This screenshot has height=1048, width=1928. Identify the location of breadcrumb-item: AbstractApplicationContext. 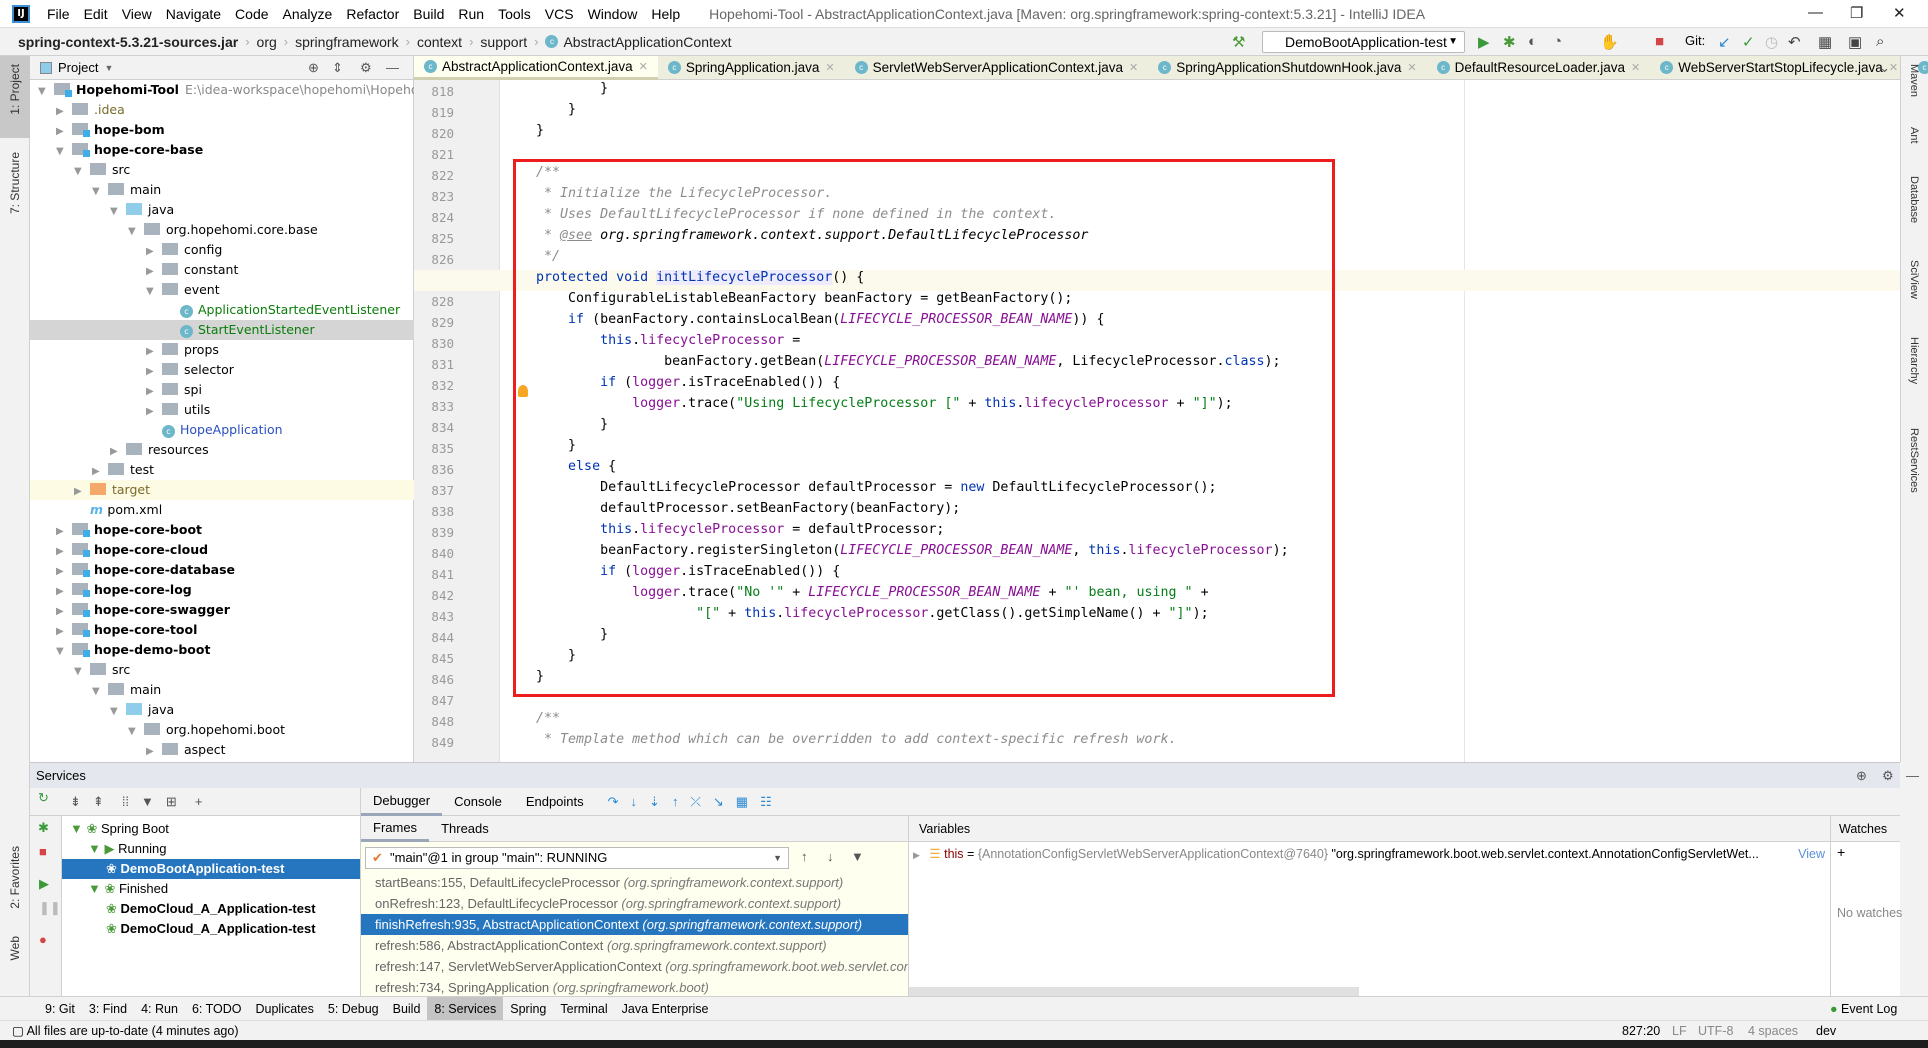
(647, 42).